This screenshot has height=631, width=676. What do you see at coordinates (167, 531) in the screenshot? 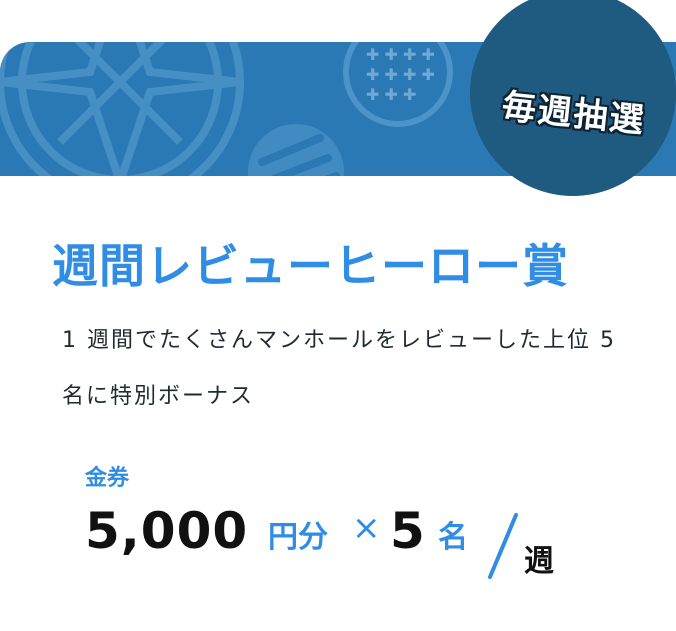
I see `prize-amount: 5,000` at bounding box center [167, 531].